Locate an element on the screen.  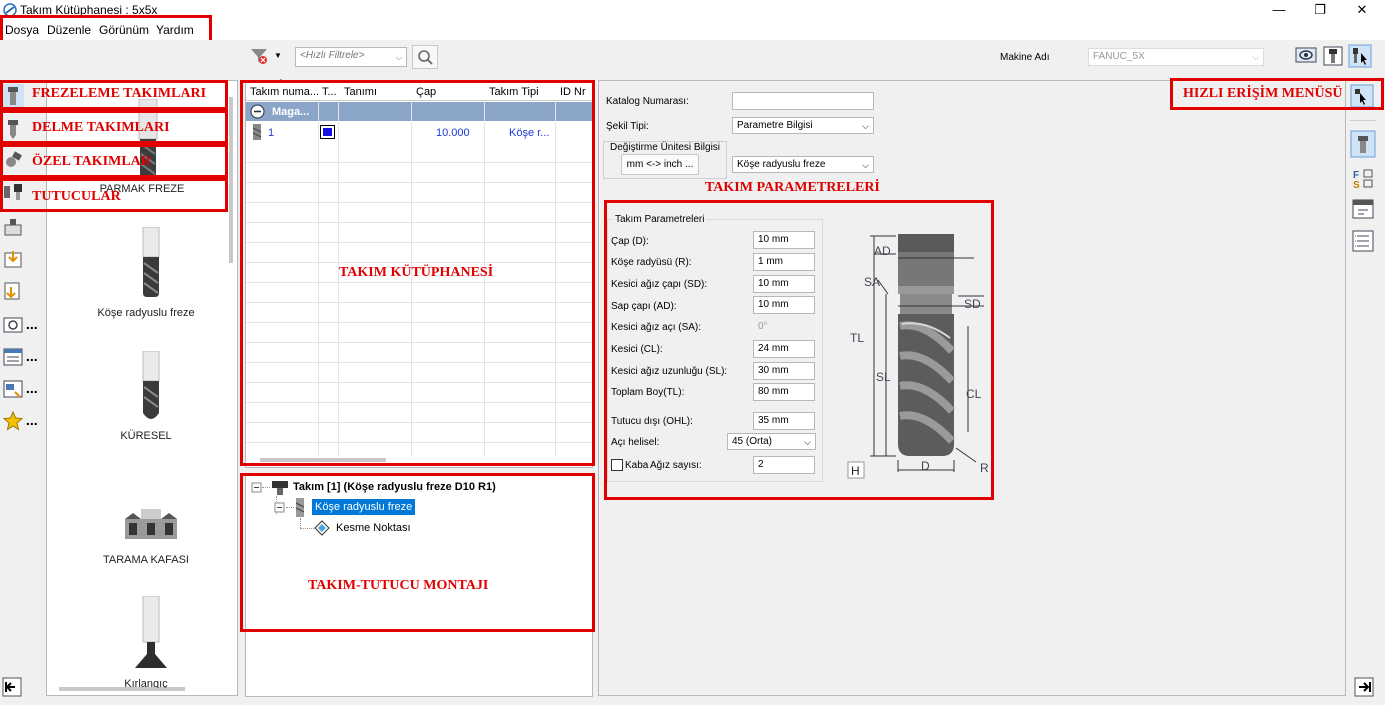
minimize-button: — is located at coordinates (1279, 10).